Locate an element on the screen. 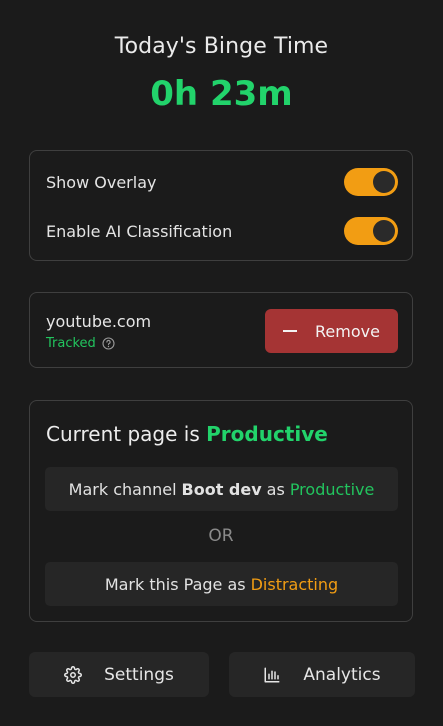 Image resolution: width=443 pixels, height=726 pixels. analytics-button-label: Analytics is located at coordinates (342, 674).